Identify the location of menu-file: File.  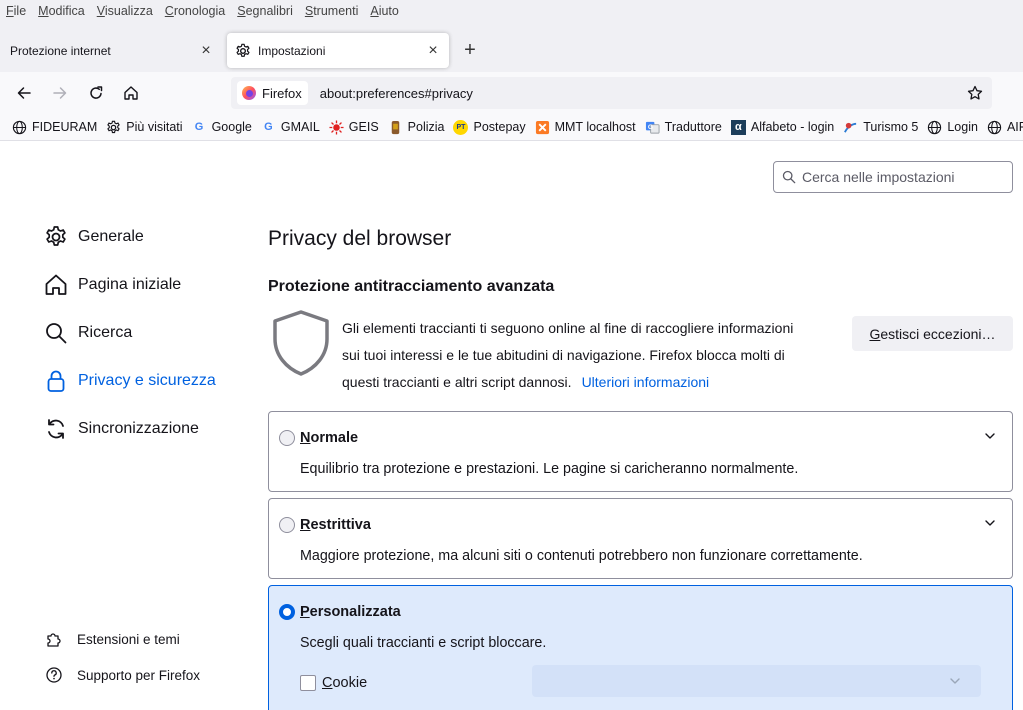
(16, 11).